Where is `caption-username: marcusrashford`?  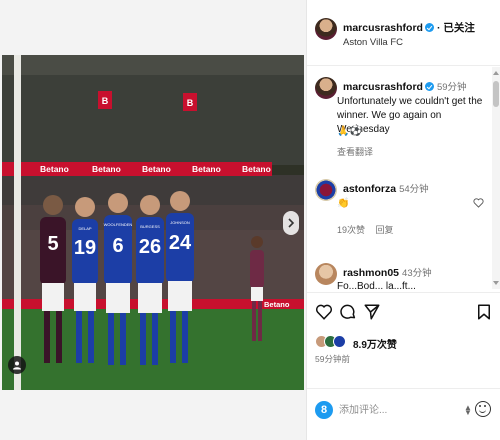
caption-username: marcusrashford is located at coordinates (383, 87).